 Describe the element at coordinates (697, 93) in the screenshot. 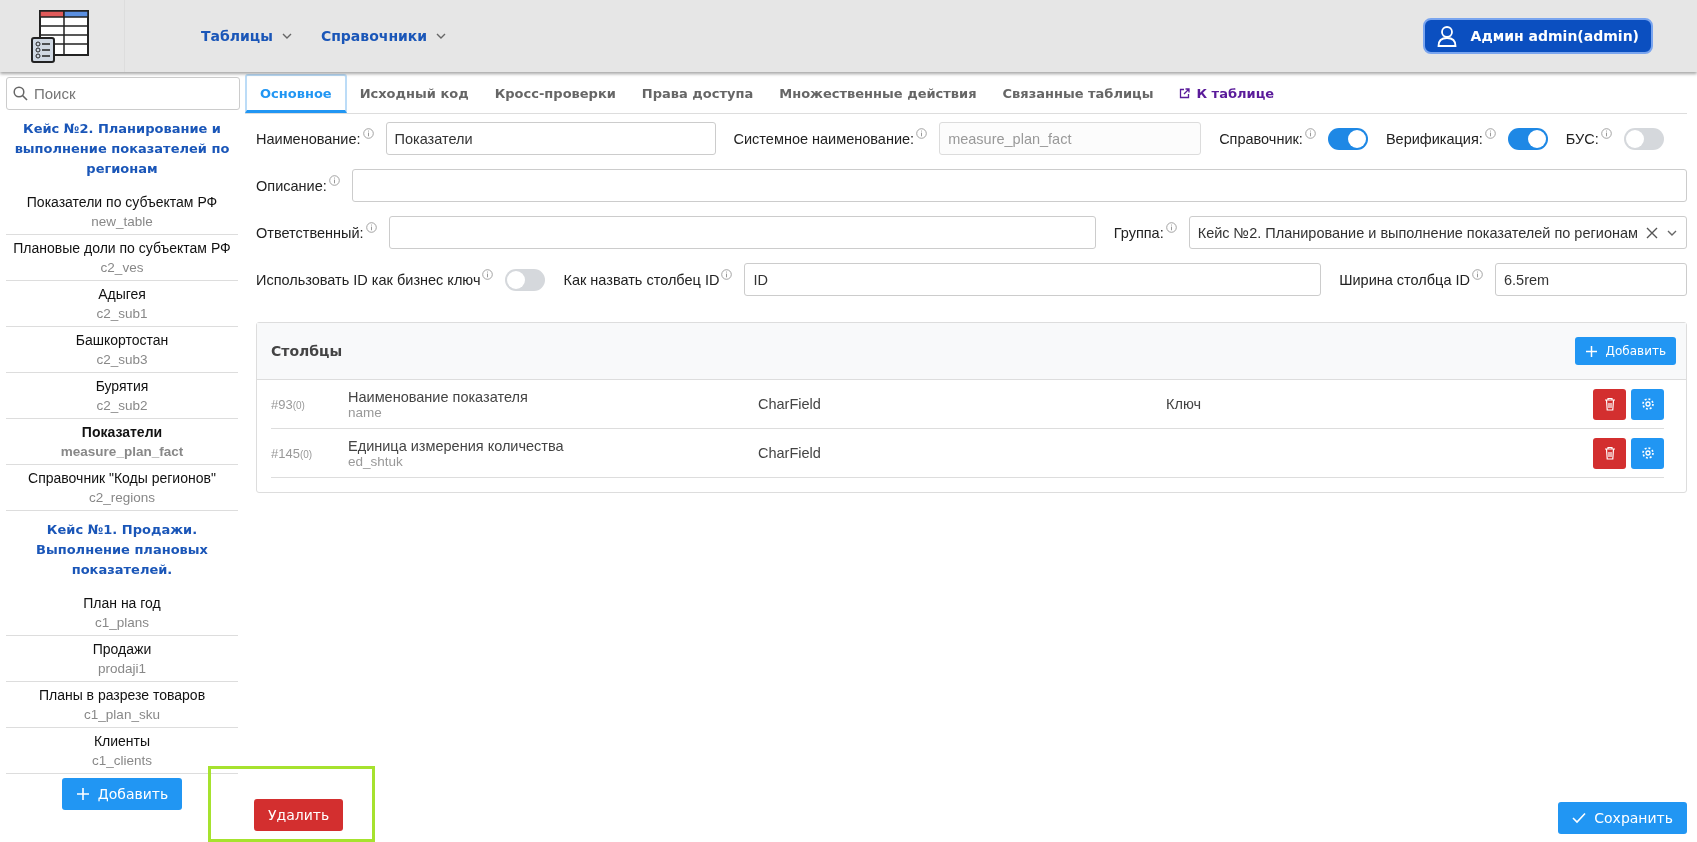

I see `tab: Права доступа` at that location.